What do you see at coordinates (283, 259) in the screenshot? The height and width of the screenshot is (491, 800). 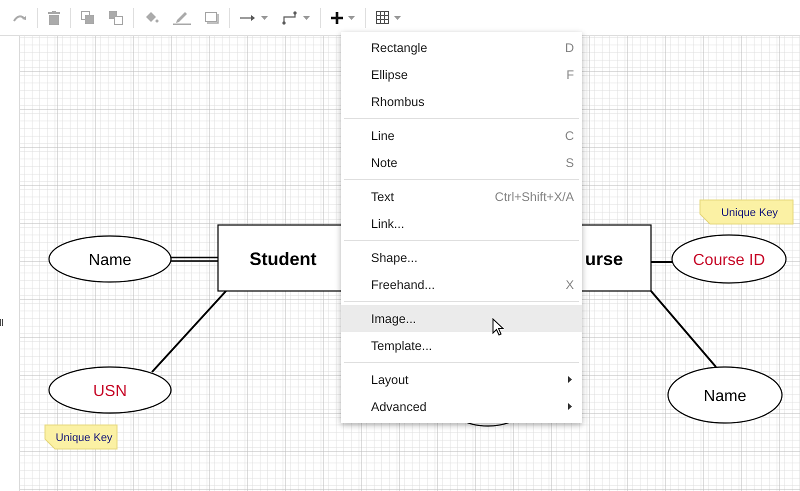 I see `entity-label: Student` at bounding box center [283, 259].